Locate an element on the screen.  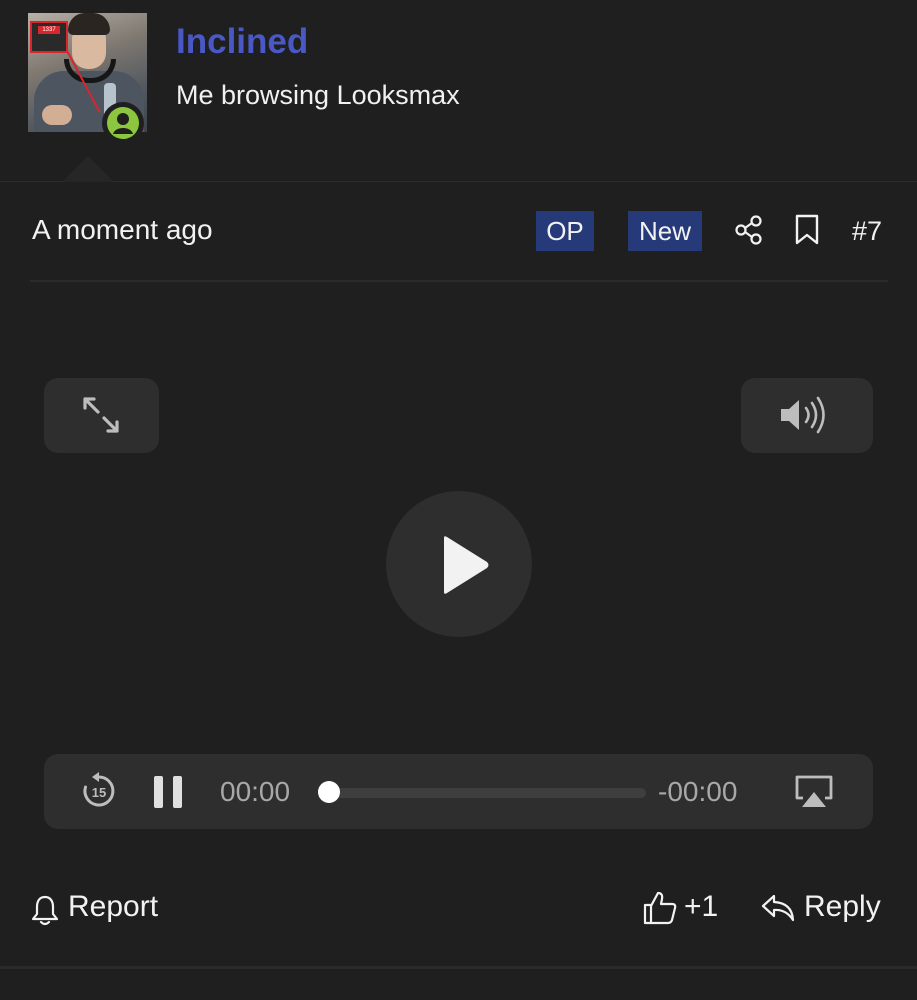
user-icon is located at coordinates (123, 123).